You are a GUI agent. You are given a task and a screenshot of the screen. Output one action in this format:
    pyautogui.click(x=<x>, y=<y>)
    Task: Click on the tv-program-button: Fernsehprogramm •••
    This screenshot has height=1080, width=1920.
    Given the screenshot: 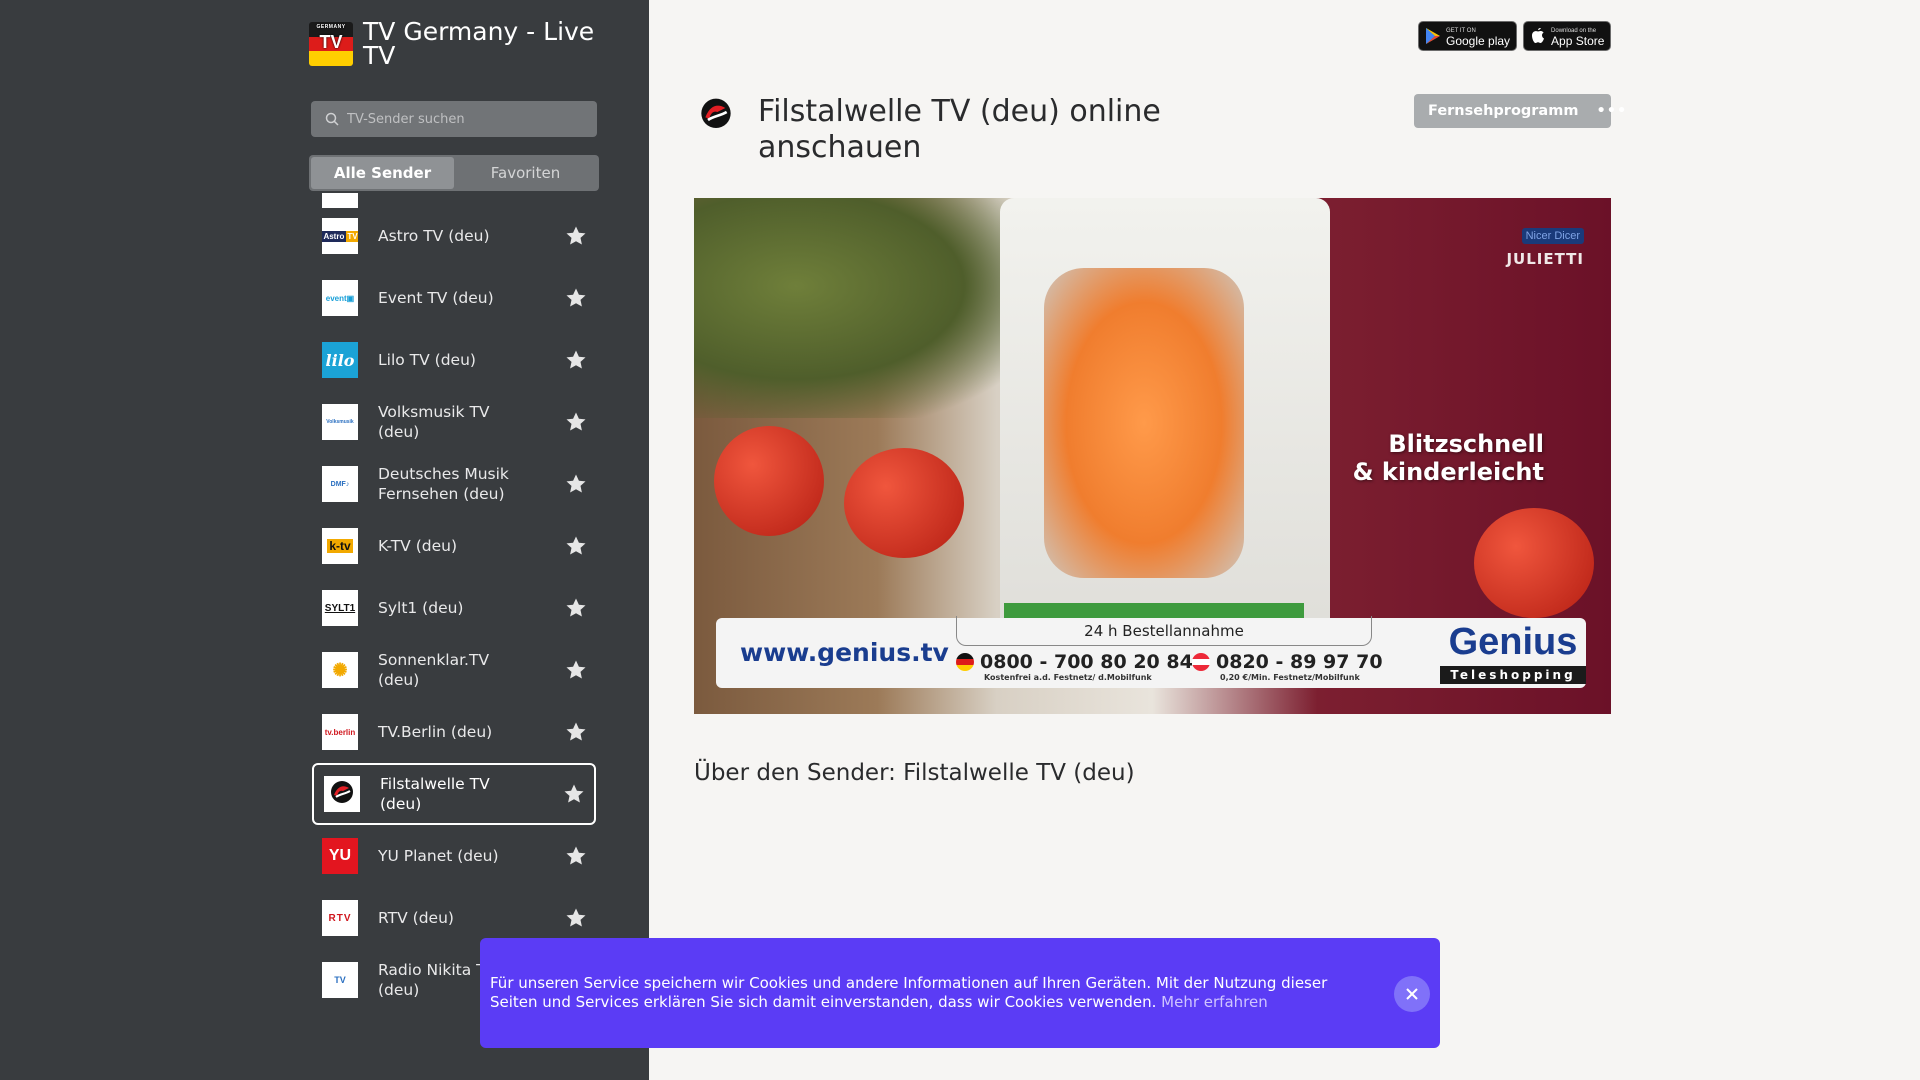 What is the action you would take?
    pyautogui.click(x=1520, y=111)
    